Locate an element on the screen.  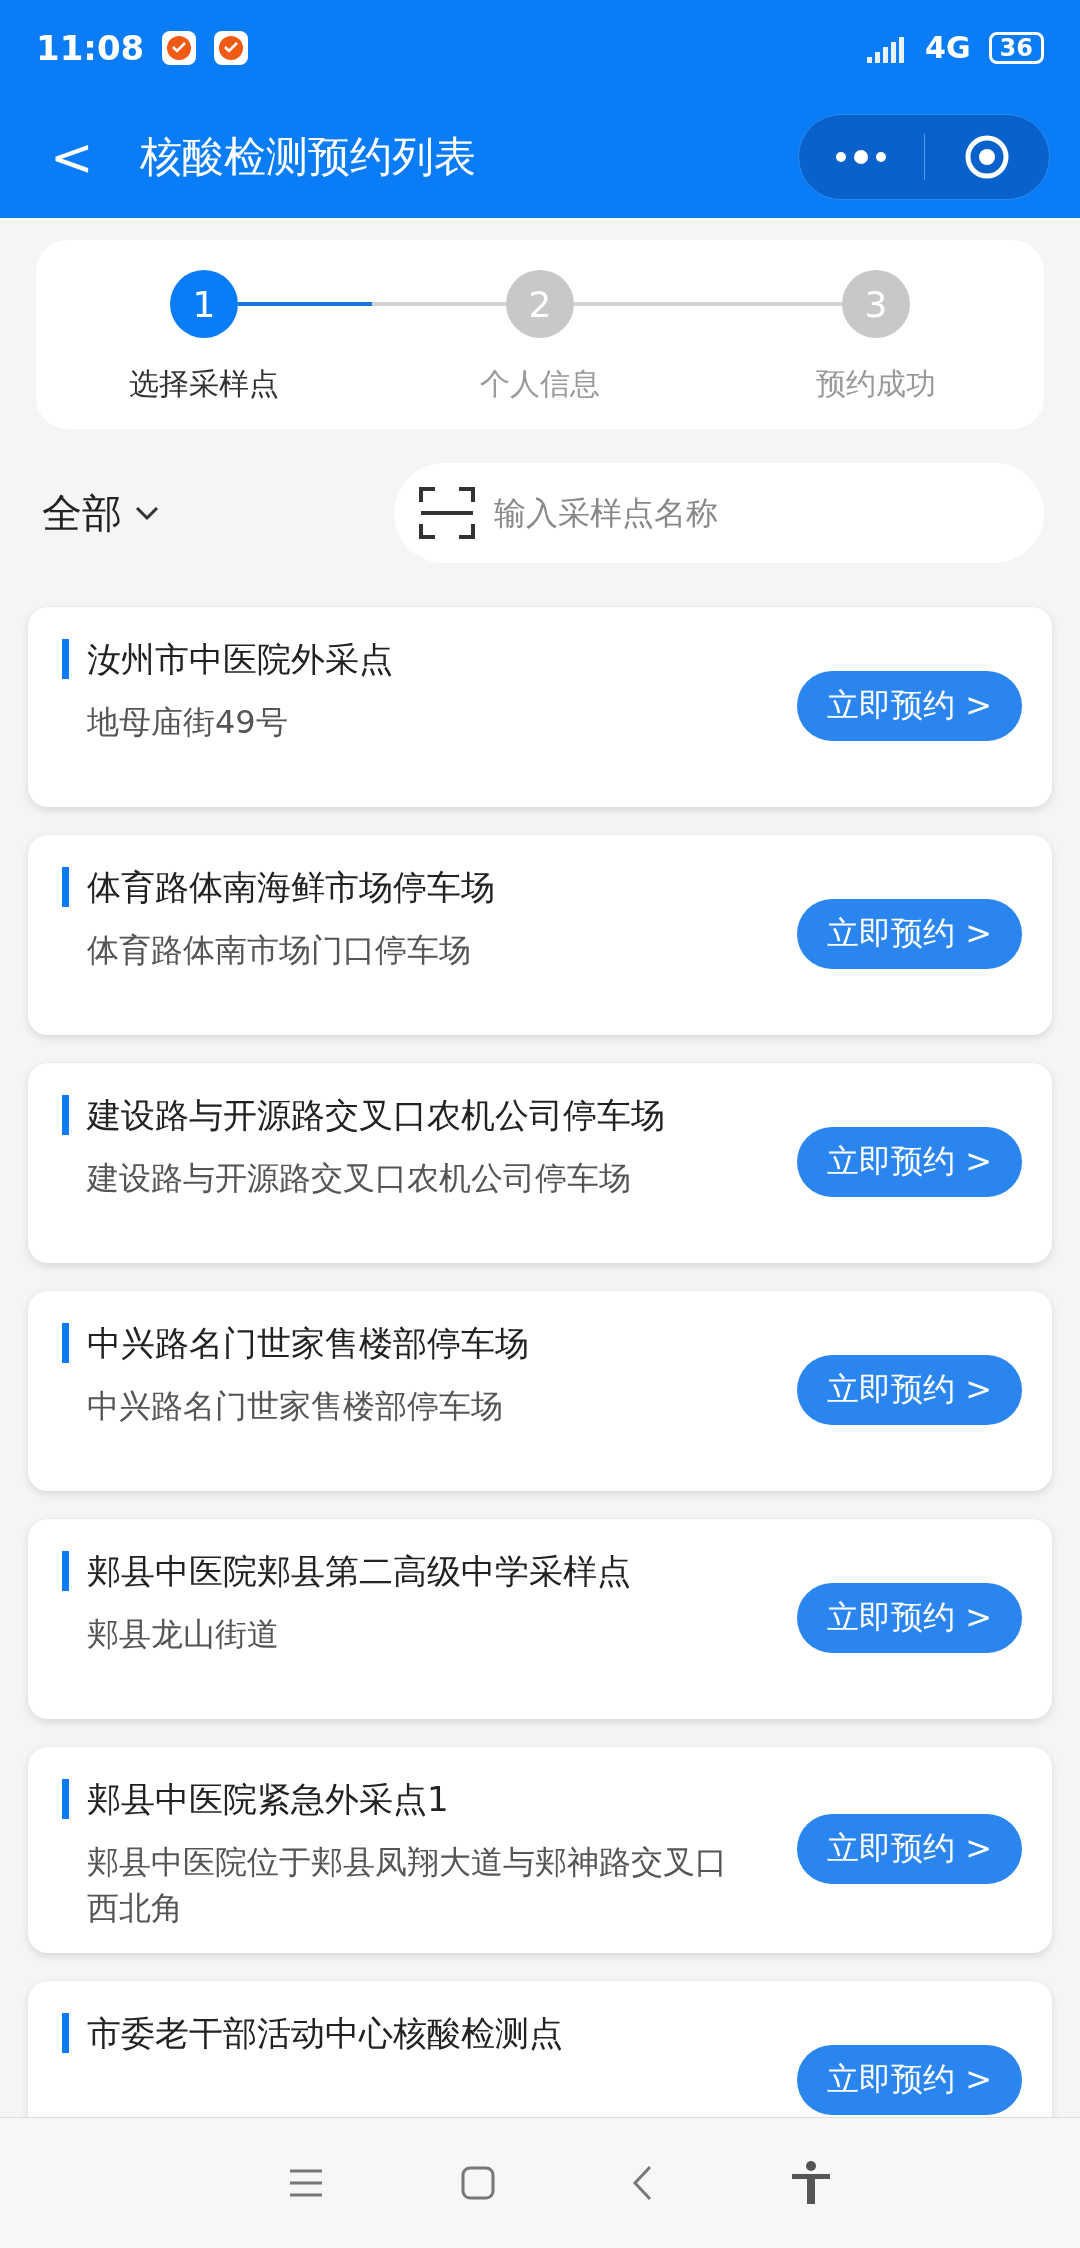
site-name: 建设路与开源路交叉口农机公司停车场 is located at coordinates (429, 1115).